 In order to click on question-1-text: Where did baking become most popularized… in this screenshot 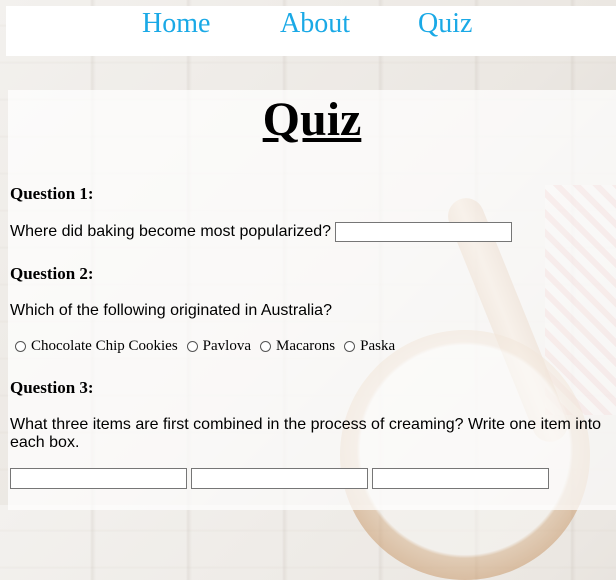, I will do `click(171, 231)`.